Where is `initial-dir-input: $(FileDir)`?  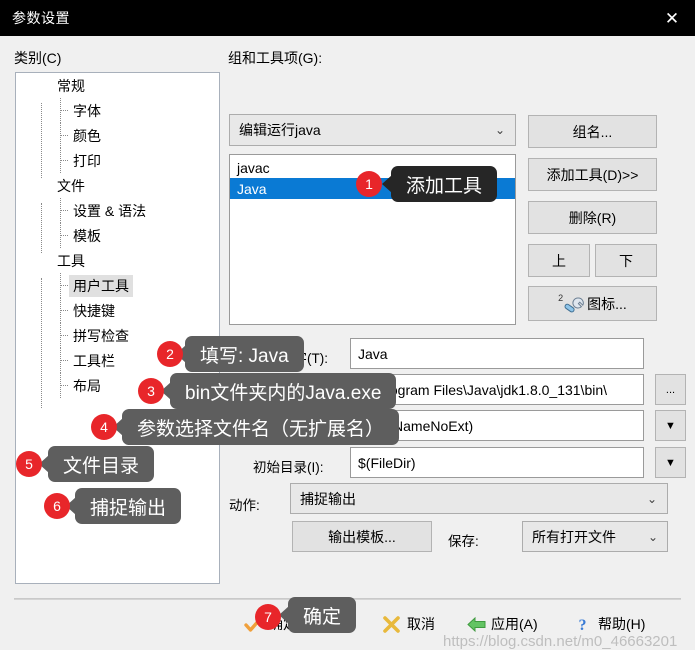
initial-dir-input: $(FileDir) is located at coordinates (497, 462).